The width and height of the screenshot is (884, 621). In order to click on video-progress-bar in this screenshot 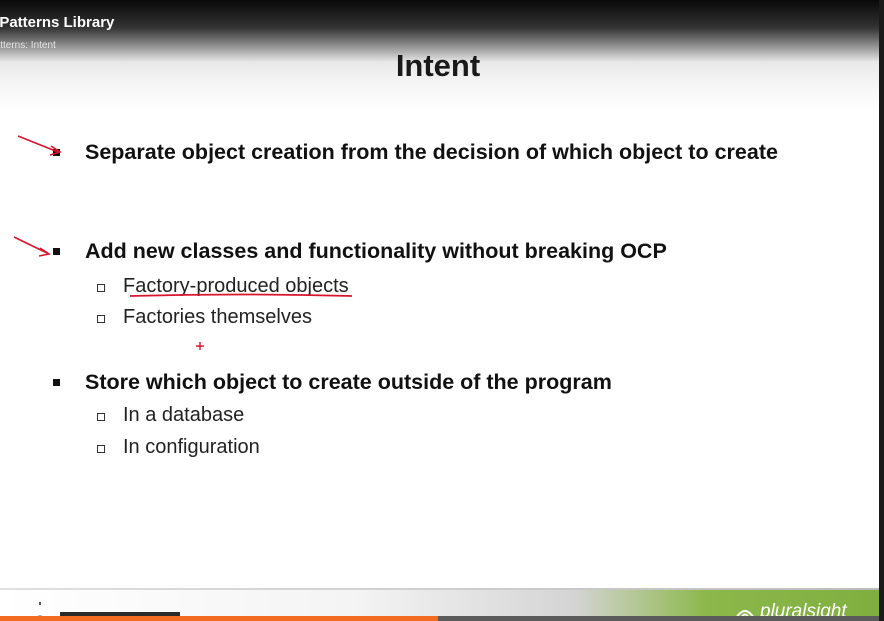, I will do `click(442, 618)`.